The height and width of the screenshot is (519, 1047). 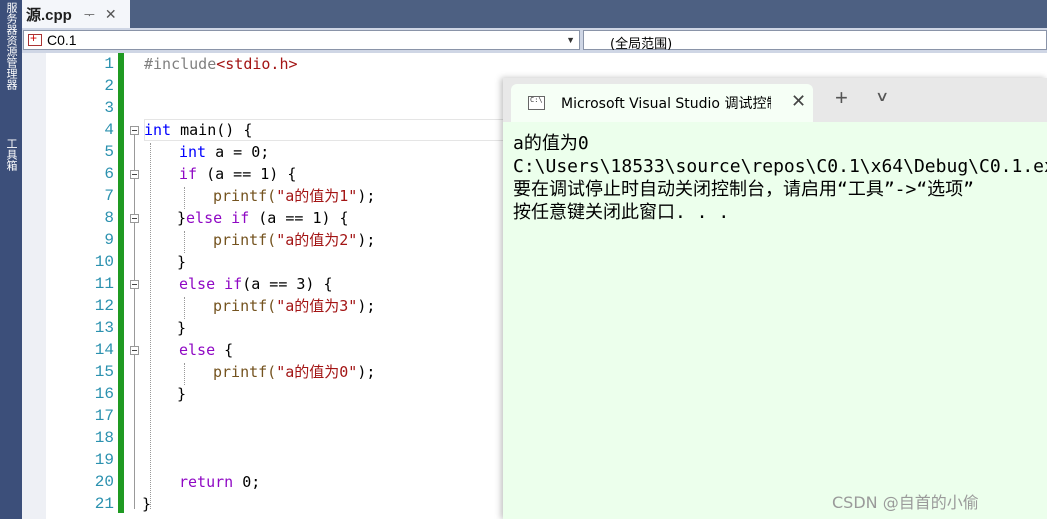 I want to click on line-number: 20, so click(x=104, y=482).